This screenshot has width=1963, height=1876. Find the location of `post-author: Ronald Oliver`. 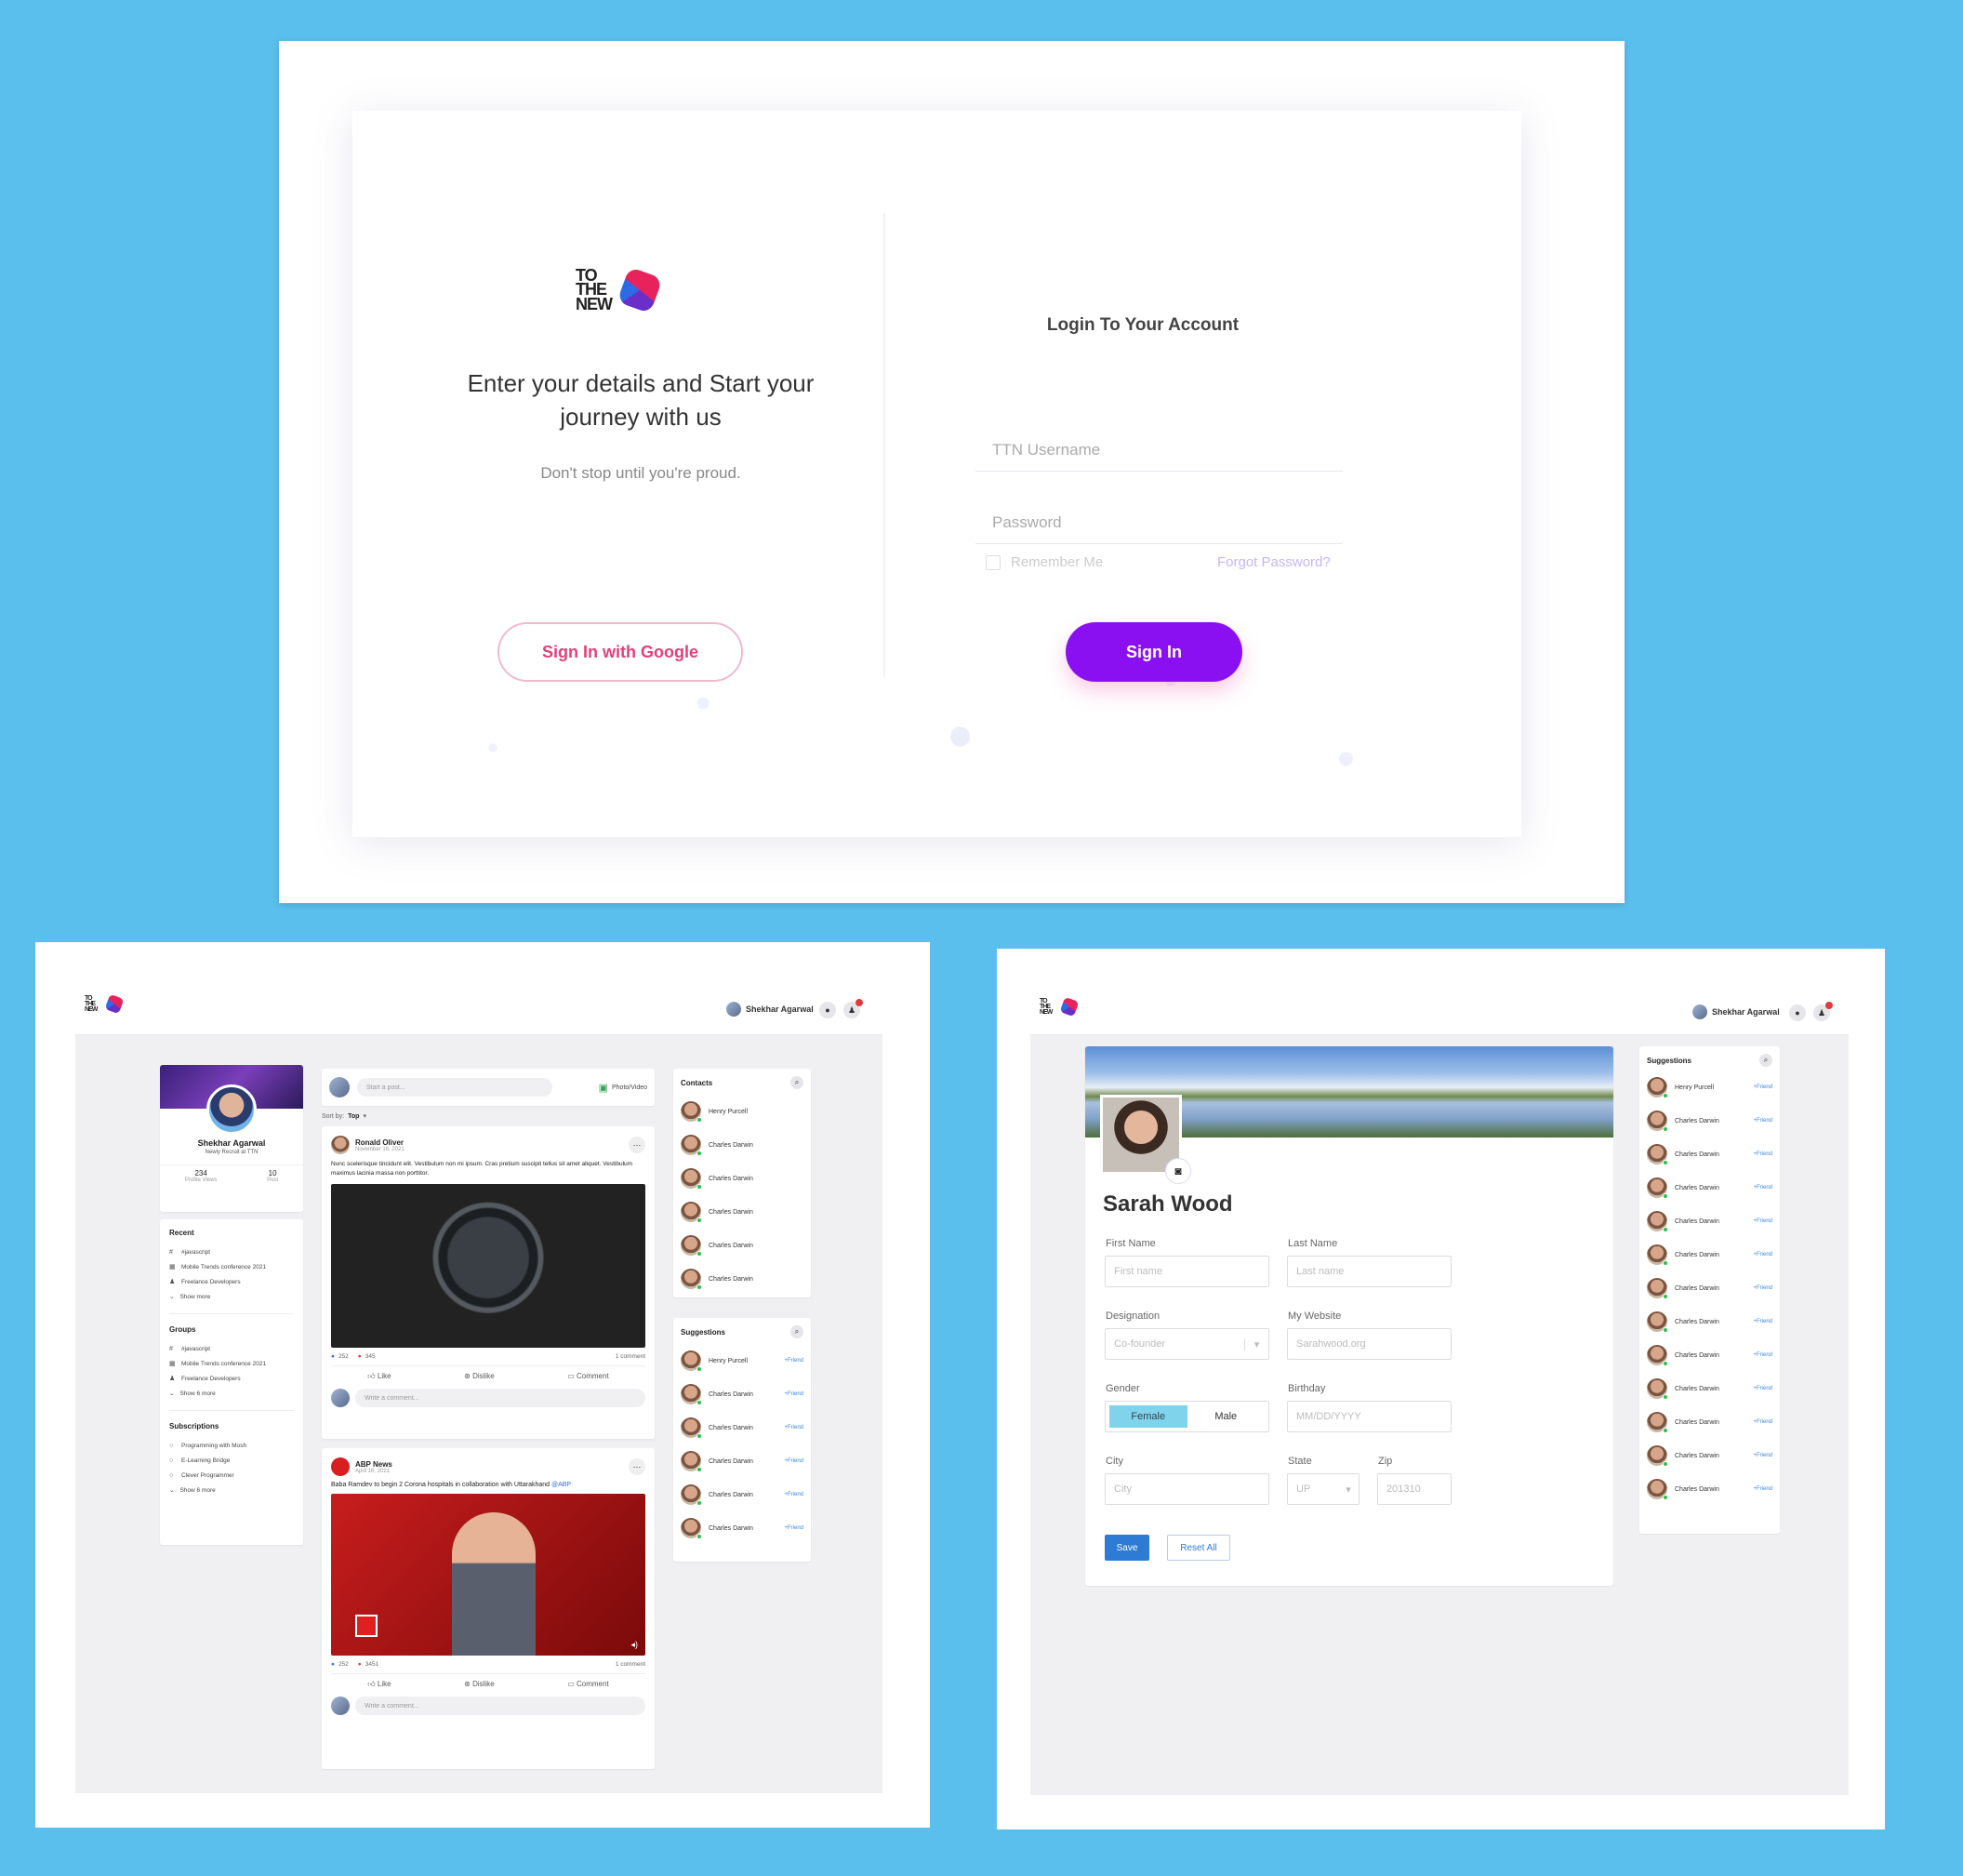

post-author: Ronald Oliver is located at coordinates (380, 1142).